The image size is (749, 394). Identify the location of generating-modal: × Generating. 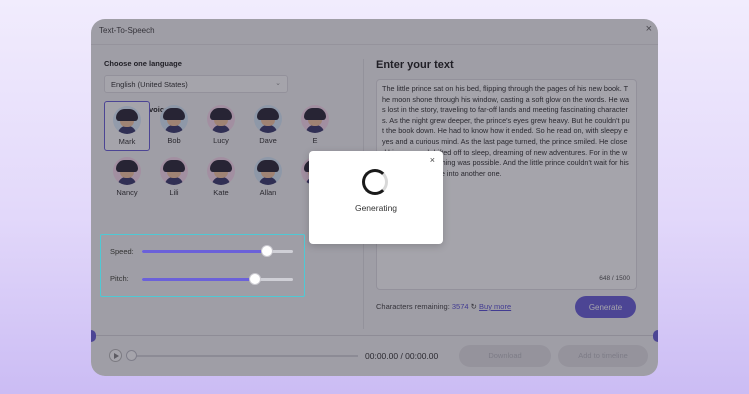
(376, 197).